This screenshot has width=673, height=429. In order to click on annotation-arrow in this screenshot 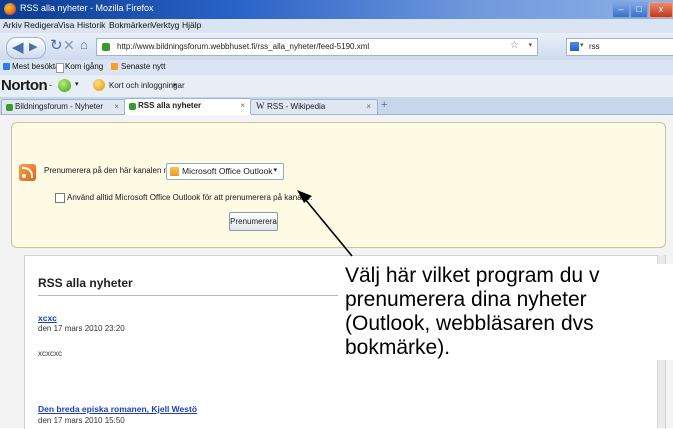, I will do `click(325, 223)`.